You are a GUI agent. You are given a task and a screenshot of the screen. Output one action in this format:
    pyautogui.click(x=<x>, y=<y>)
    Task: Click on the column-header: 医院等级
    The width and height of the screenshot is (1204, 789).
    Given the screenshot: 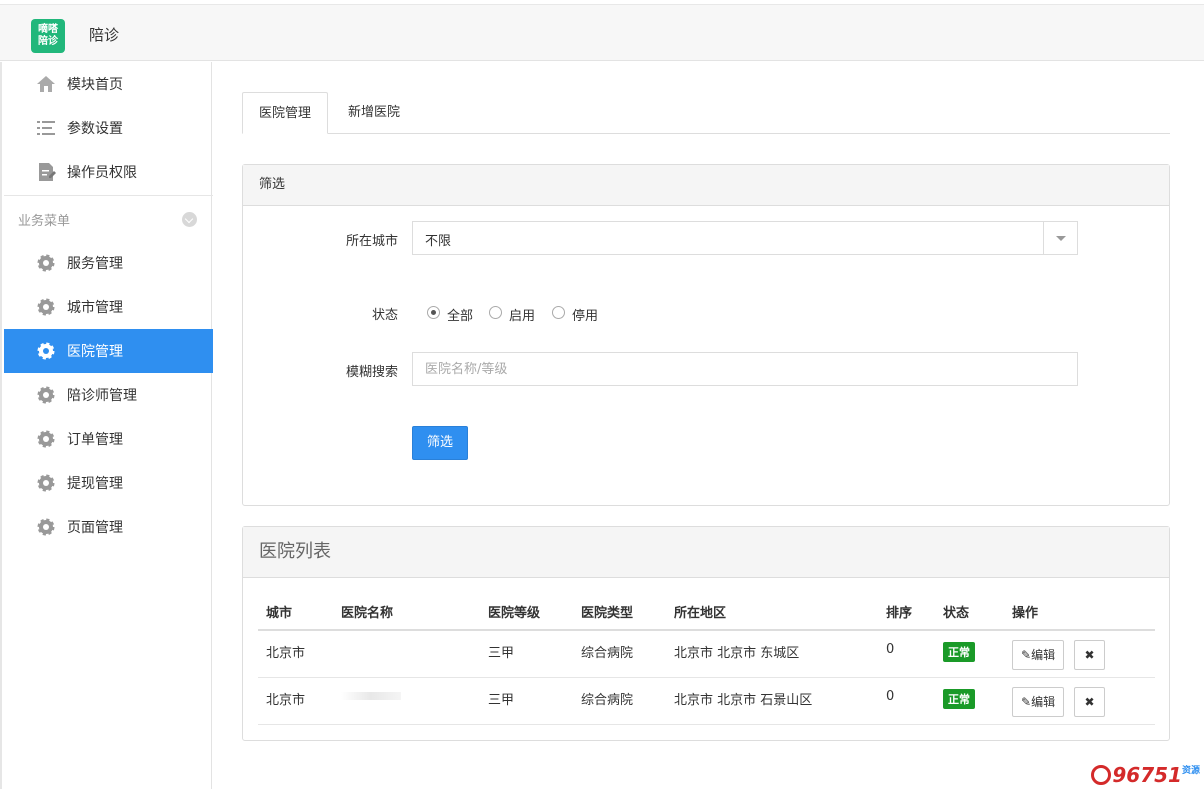 What is the action you would take?
    pyautogui.click(x=526, y=612)
    